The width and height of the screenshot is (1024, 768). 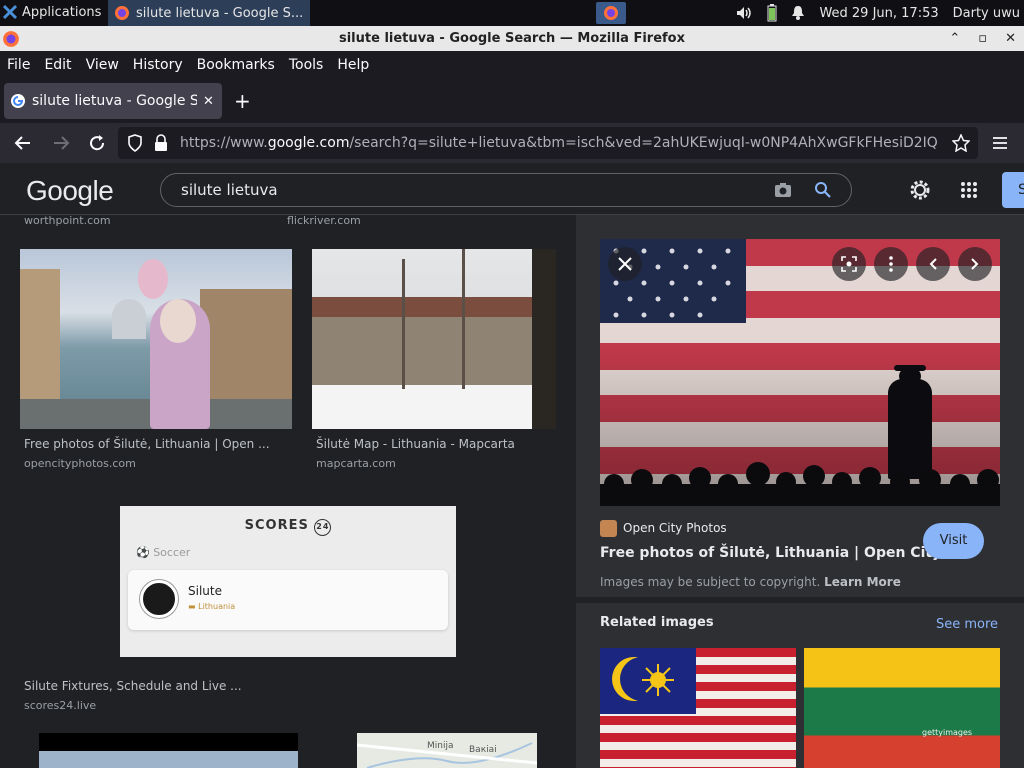 I want to click on menu-view: View, so click(x=102, y=65).